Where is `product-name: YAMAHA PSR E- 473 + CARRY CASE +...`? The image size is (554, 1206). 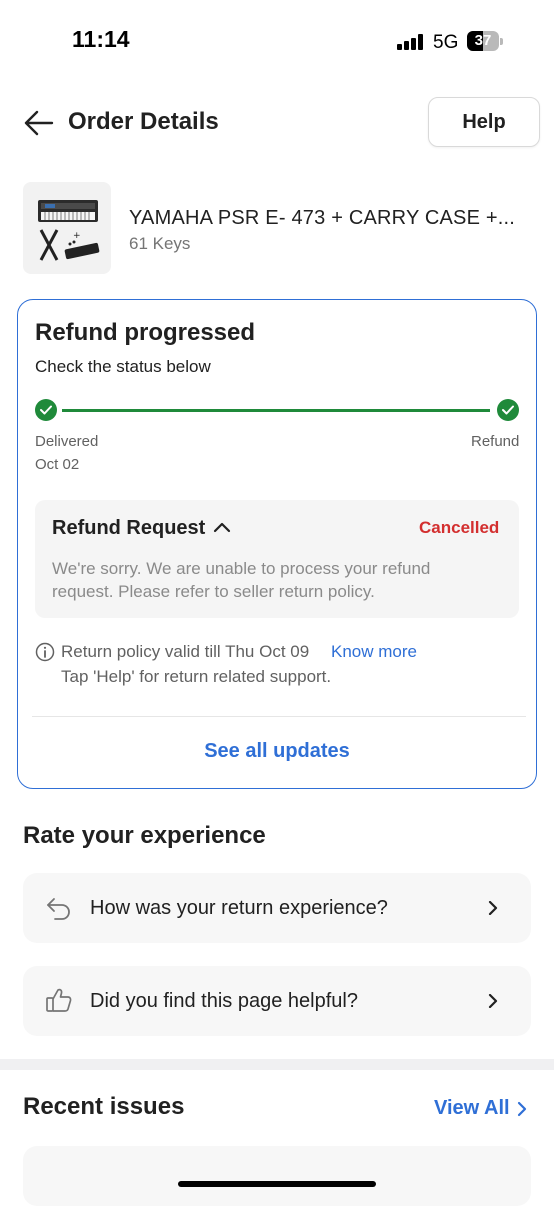
product-name: YAMAHA PSR E- 473 + CARRY CASE +... is located at coordinates (322, 218).